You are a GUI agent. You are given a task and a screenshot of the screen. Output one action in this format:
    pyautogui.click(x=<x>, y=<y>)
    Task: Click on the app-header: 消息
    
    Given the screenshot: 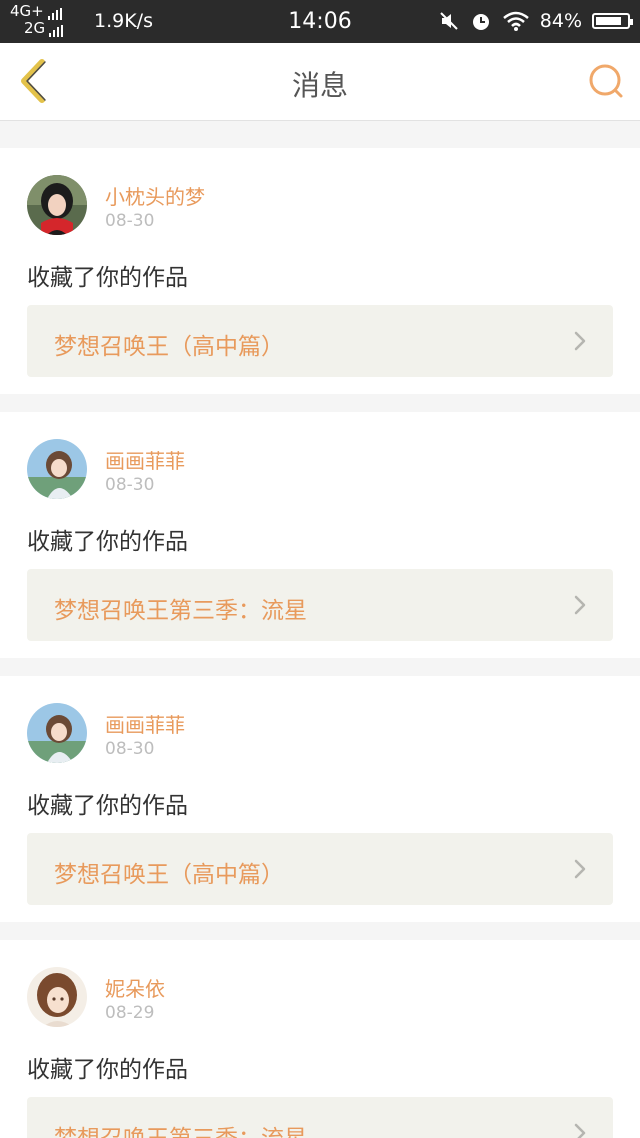 What is the action you would take?
    pyautogui.click(x=320, y=82)
    